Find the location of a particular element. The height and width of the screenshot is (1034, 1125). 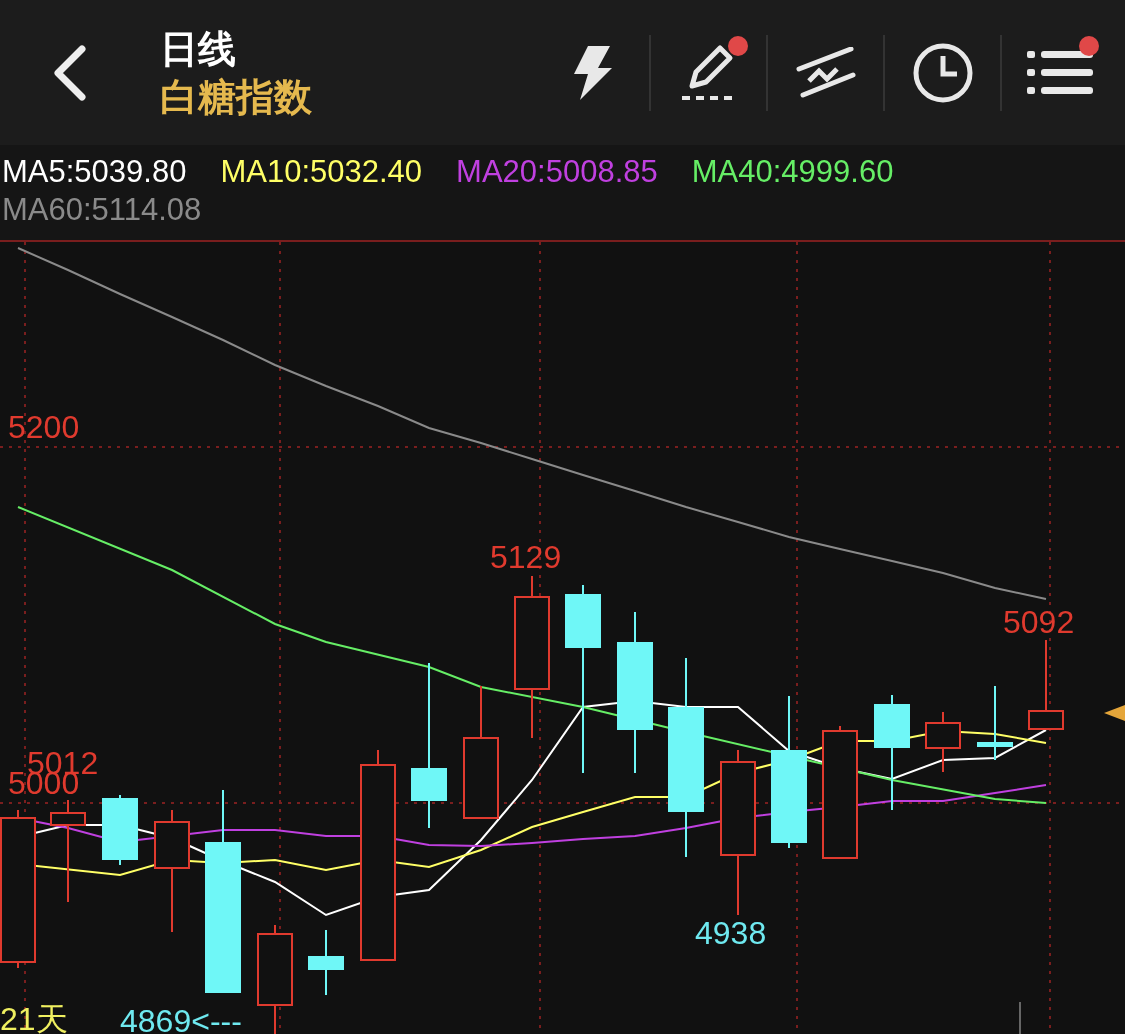

cursor-marker-icon is located at coordinates (1114, 713).